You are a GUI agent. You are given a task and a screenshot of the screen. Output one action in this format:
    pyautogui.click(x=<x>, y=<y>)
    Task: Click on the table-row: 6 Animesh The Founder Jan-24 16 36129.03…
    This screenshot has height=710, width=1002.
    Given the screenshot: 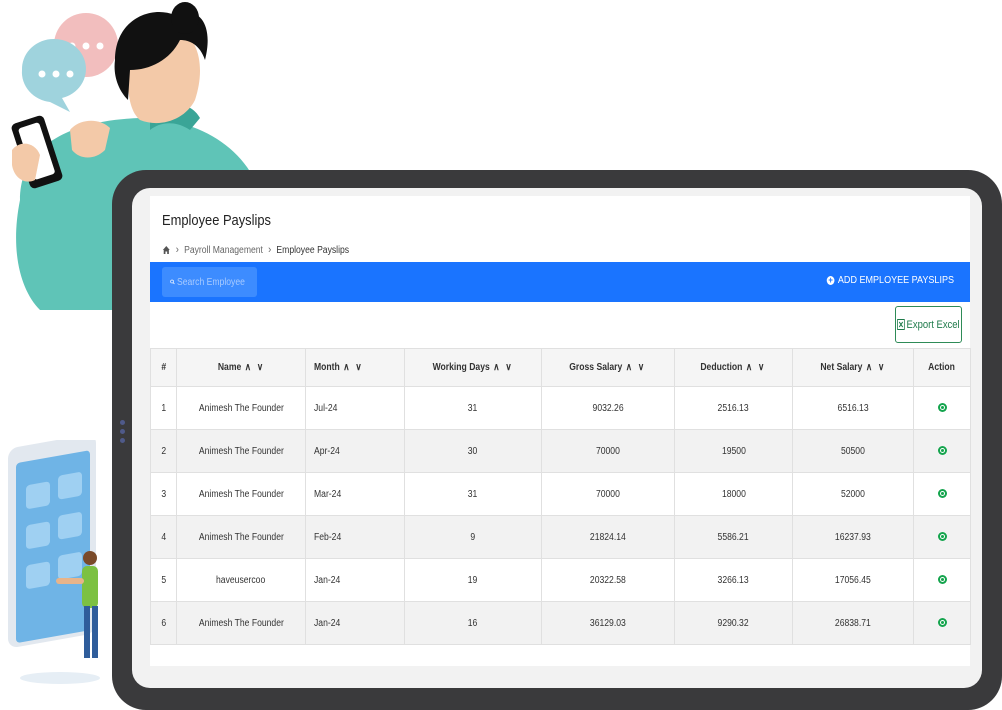 What is the action you would take?
    pyautogui.click(x=560, y=623)
    